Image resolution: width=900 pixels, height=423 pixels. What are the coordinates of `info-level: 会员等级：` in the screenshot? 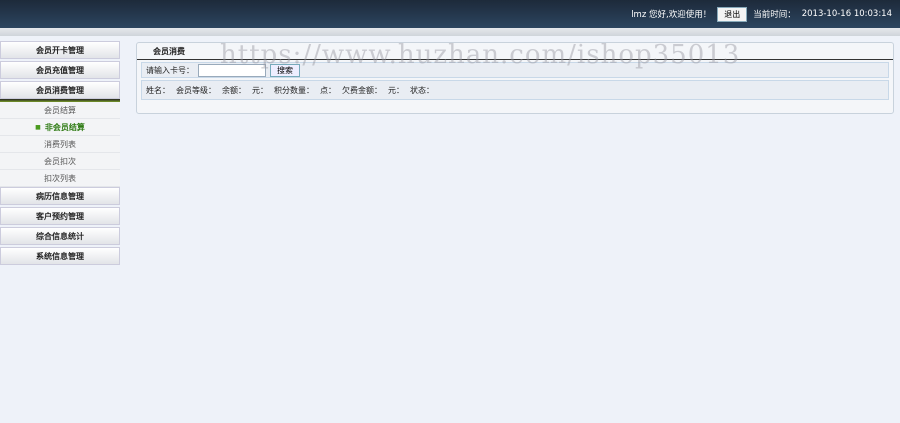 It's located at (196, 90).